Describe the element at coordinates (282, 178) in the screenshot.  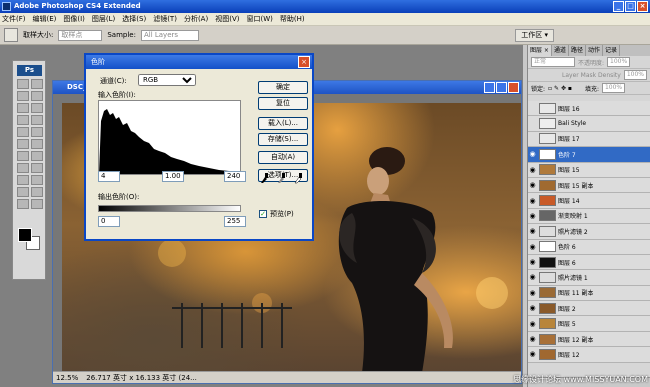
I see `gray-eyedropper-icon` at that location.